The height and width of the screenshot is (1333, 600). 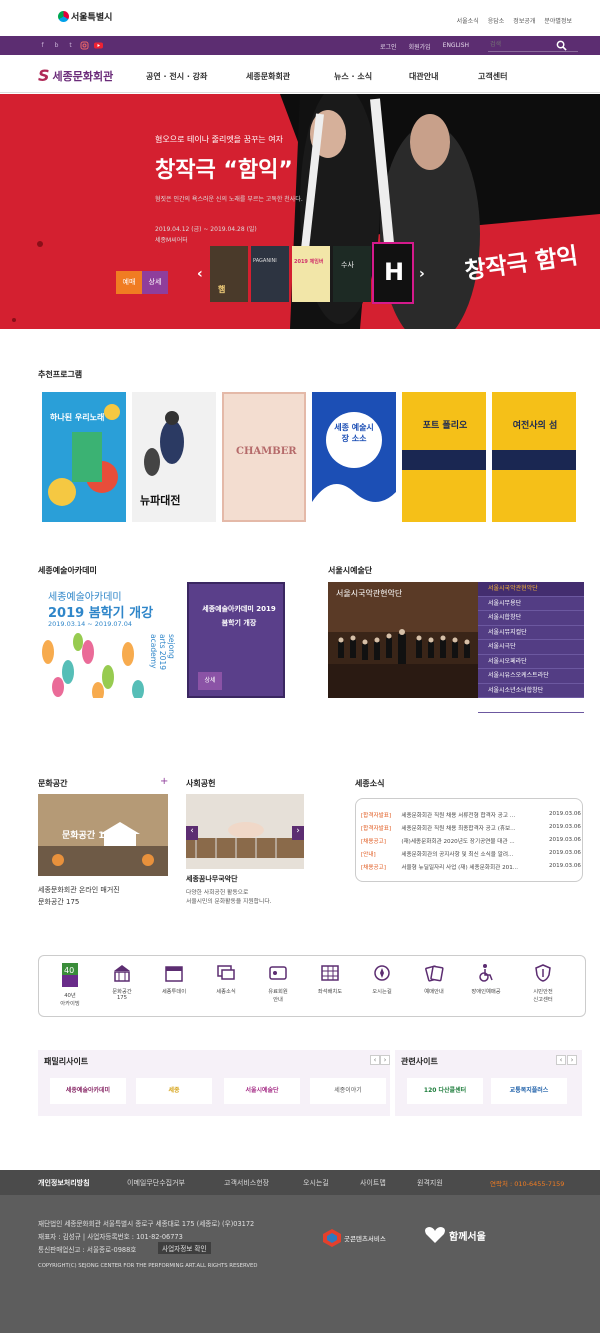 What do you see at coordinates (42, 45) in the screenshot?
I see `facebook-icon: f` at bounding box center [42, 45].